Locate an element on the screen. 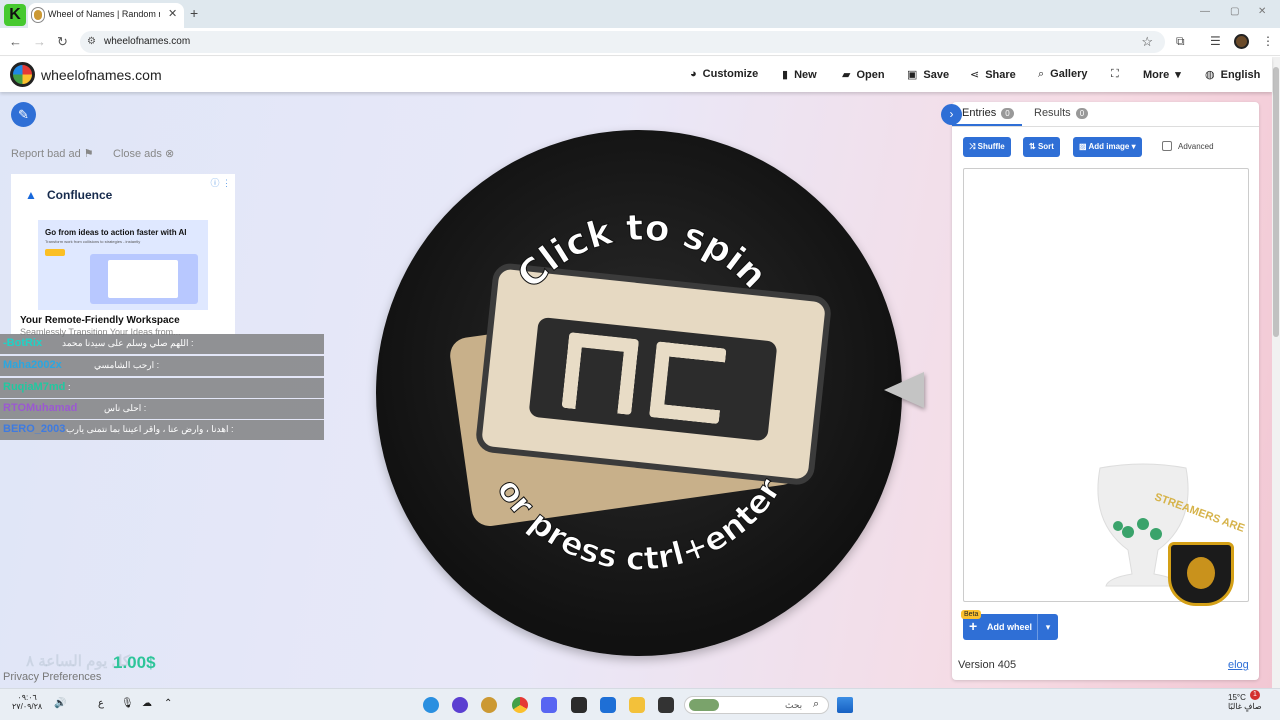  scroll-thumb is located at coordinates (1276, 202).